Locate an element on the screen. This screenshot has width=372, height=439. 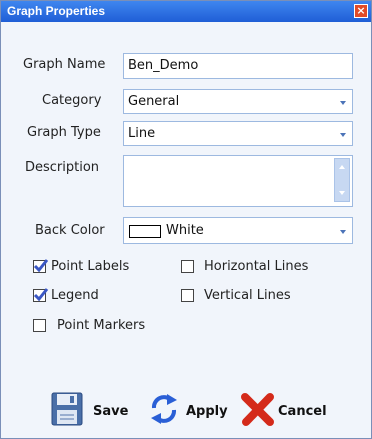
scroll-down-icon is located at coordinates (342, 193).